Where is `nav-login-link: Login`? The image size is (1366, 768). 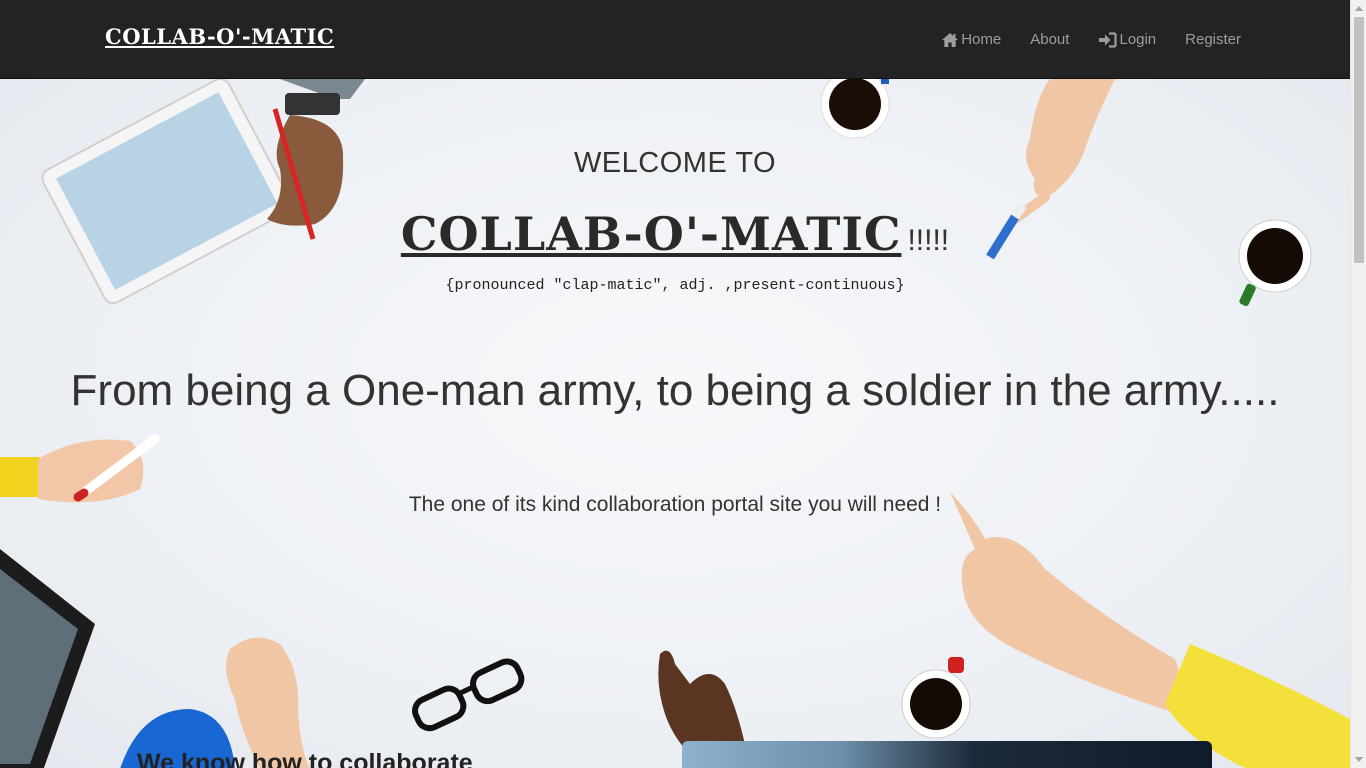
nav-login-link: Login is located at coordinates (1127, 39).